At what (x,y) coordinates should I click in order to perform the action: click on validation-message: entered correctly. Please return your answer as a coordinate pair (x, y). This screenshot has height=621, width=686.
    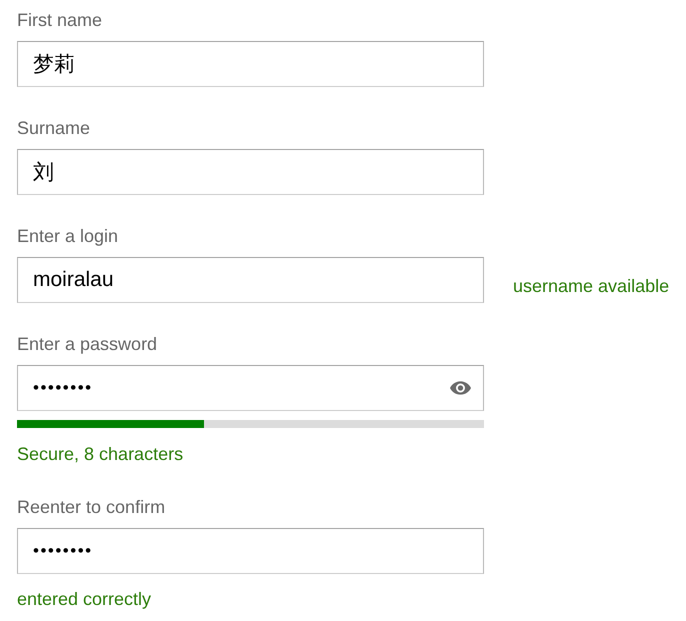
    Looking at the image, I should click on (84, 599).